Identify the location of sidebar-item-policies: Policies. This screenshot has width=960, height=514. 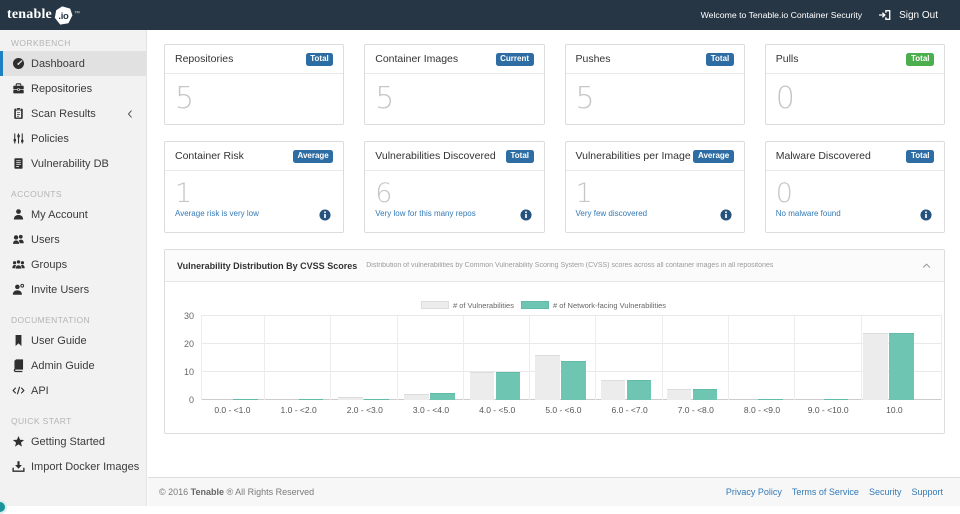
(73, 138).